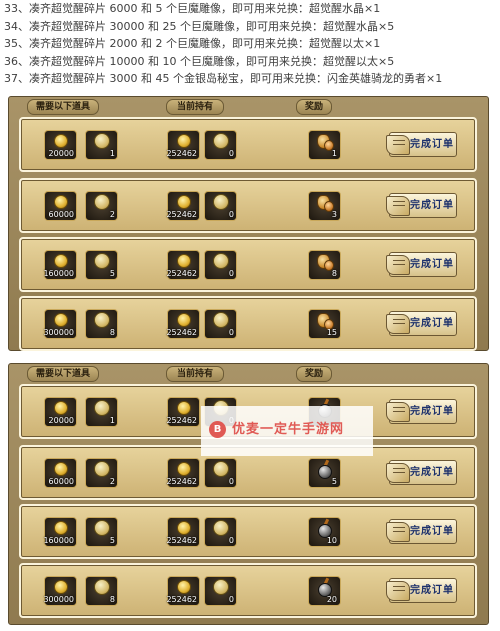 Image resolution: width=500 pixels, height=631 pixels. Describe the element at coordinates (324, 532) in the screenshot. I see `reward-slot: 10` at that location.